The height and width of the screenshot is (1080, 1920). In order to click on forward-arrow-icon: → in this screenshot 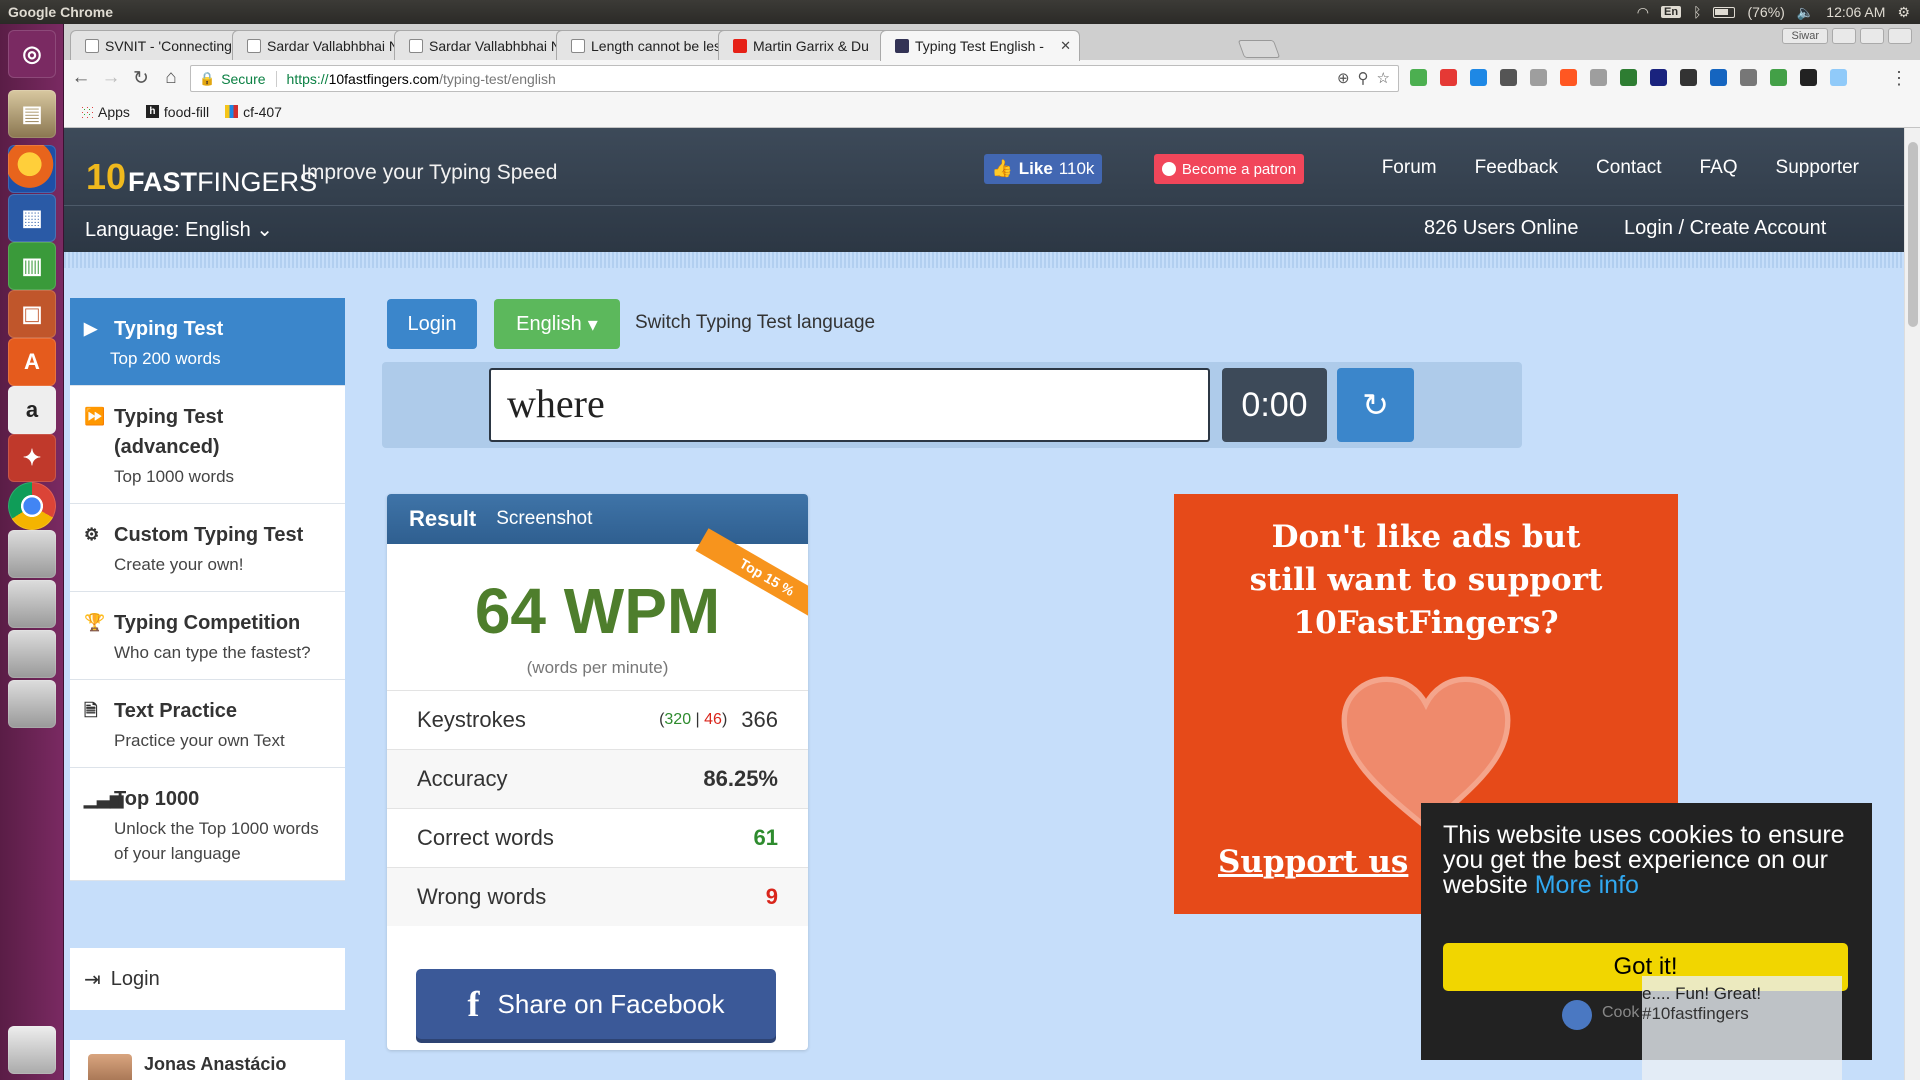, I will do `click(111, 78)`.